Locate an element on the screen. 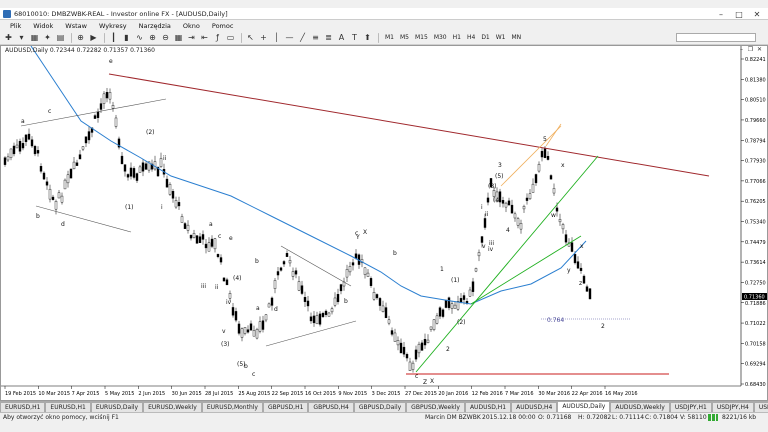 This screenshot has width=768, height=432. label-icon: T is located at coordinates (354, 37).